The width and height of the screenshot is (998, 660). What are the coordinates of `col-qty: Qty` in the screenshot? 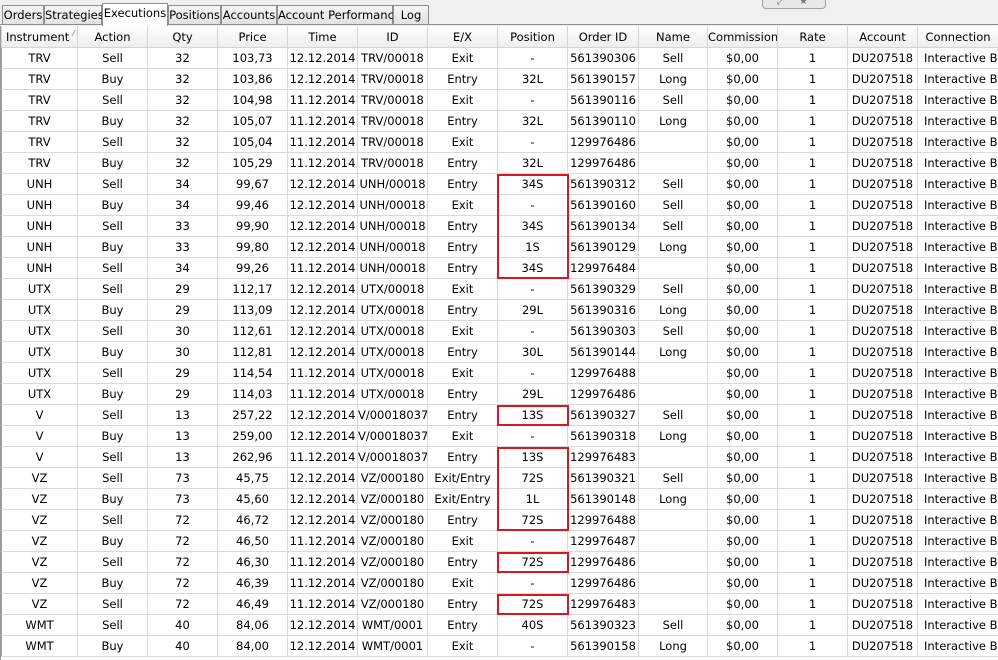 It's located at (182, 37).